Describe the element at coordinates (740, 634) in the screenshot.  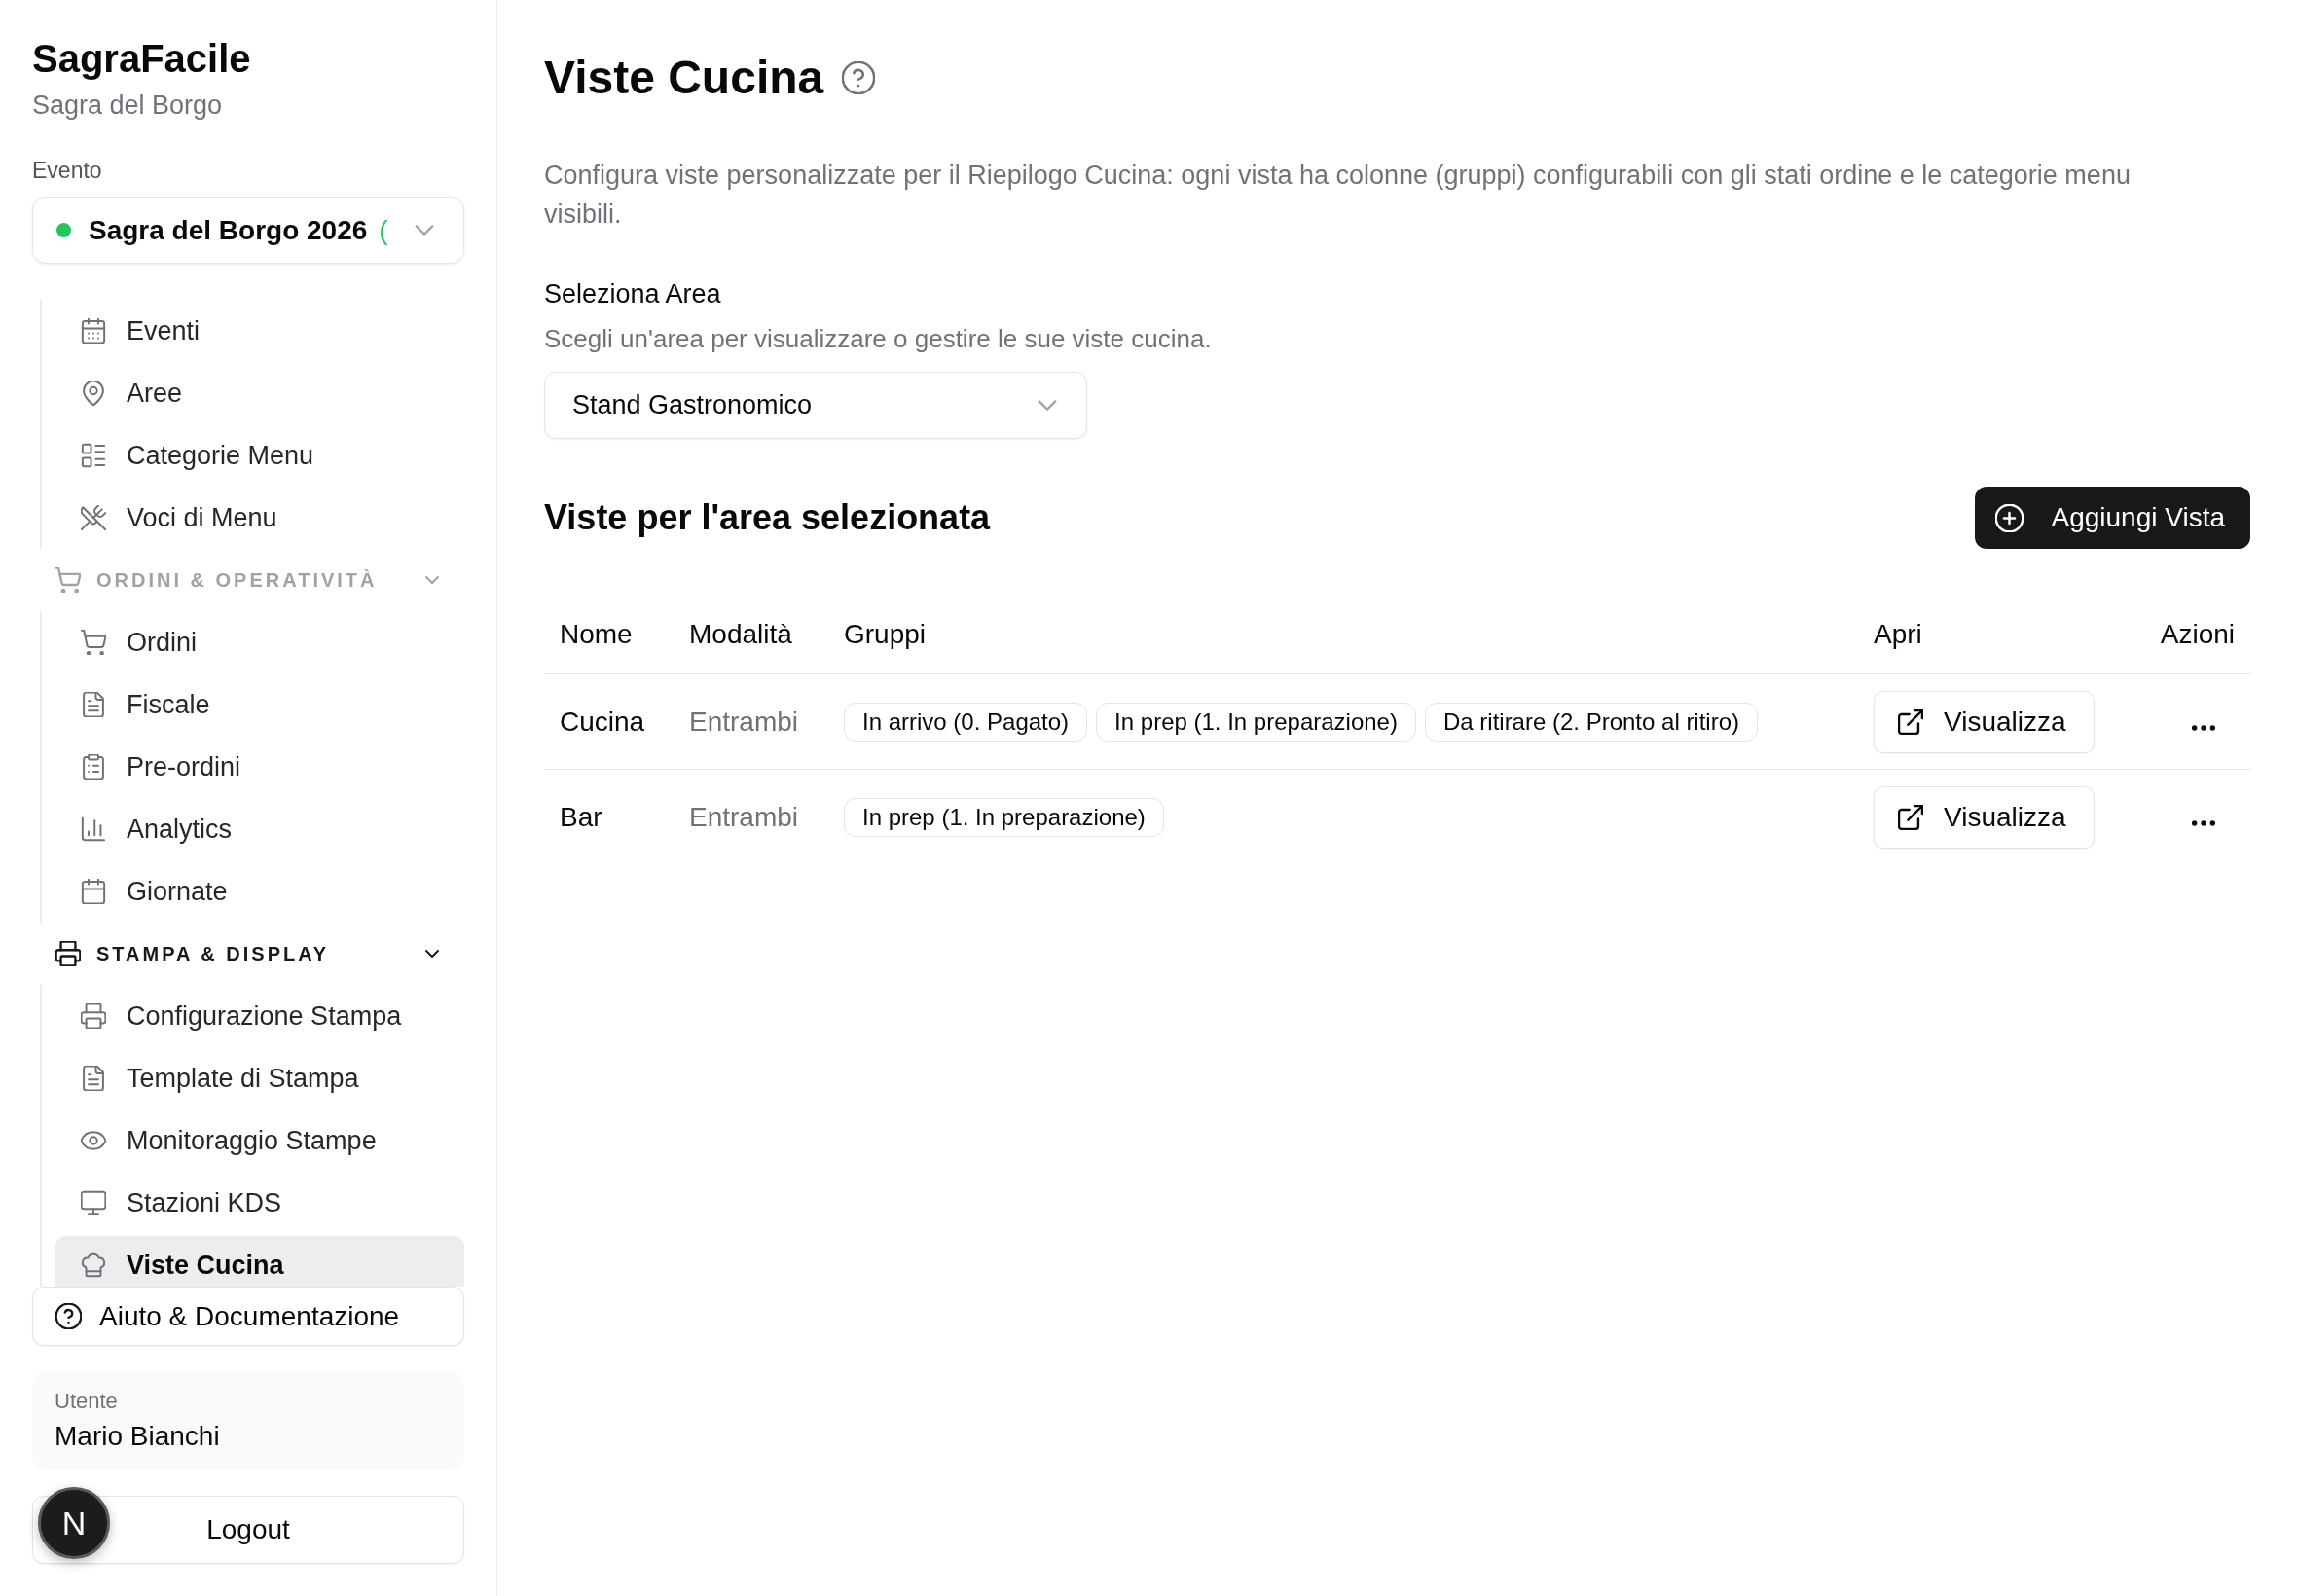
I see `column-header: Modalità` at that location.